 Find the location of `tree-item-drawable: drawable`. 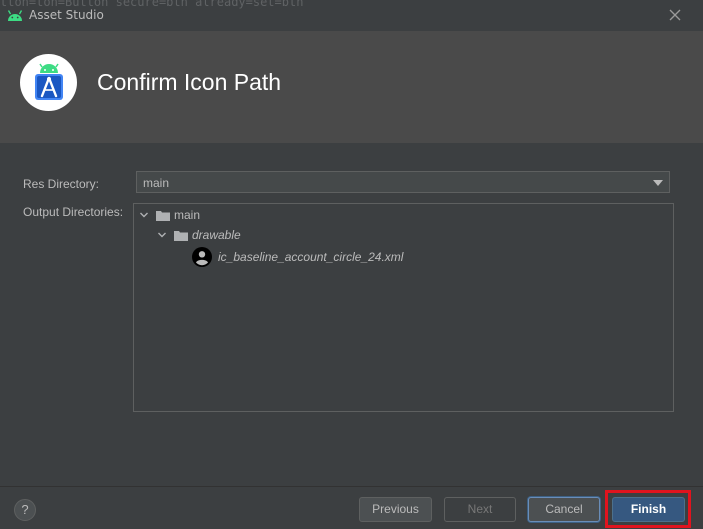

tree-item-drawable: drawable is located at coordinates (198, 235).